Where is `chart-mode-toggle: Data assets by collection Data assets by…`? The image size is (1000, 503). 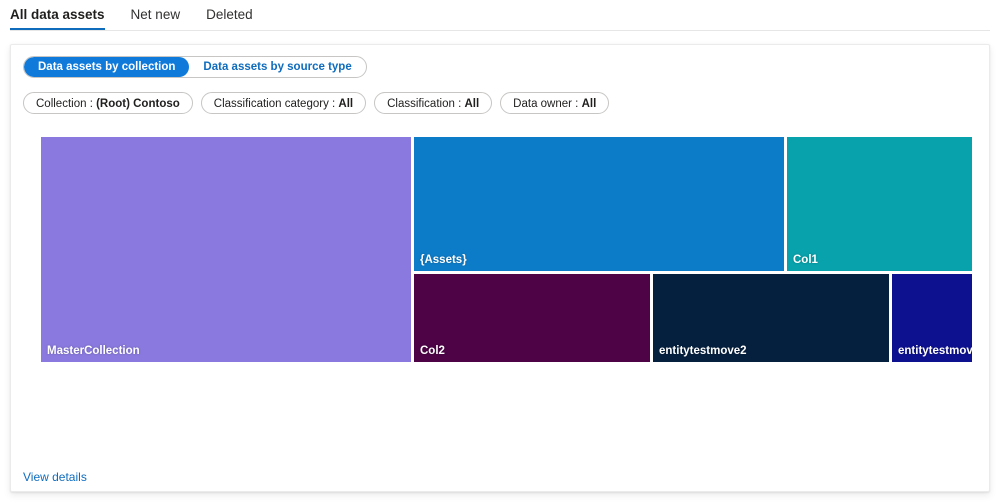 chart-mode-toggle: Data assets by collection Data assets by… is located at coordinates (195, 67).